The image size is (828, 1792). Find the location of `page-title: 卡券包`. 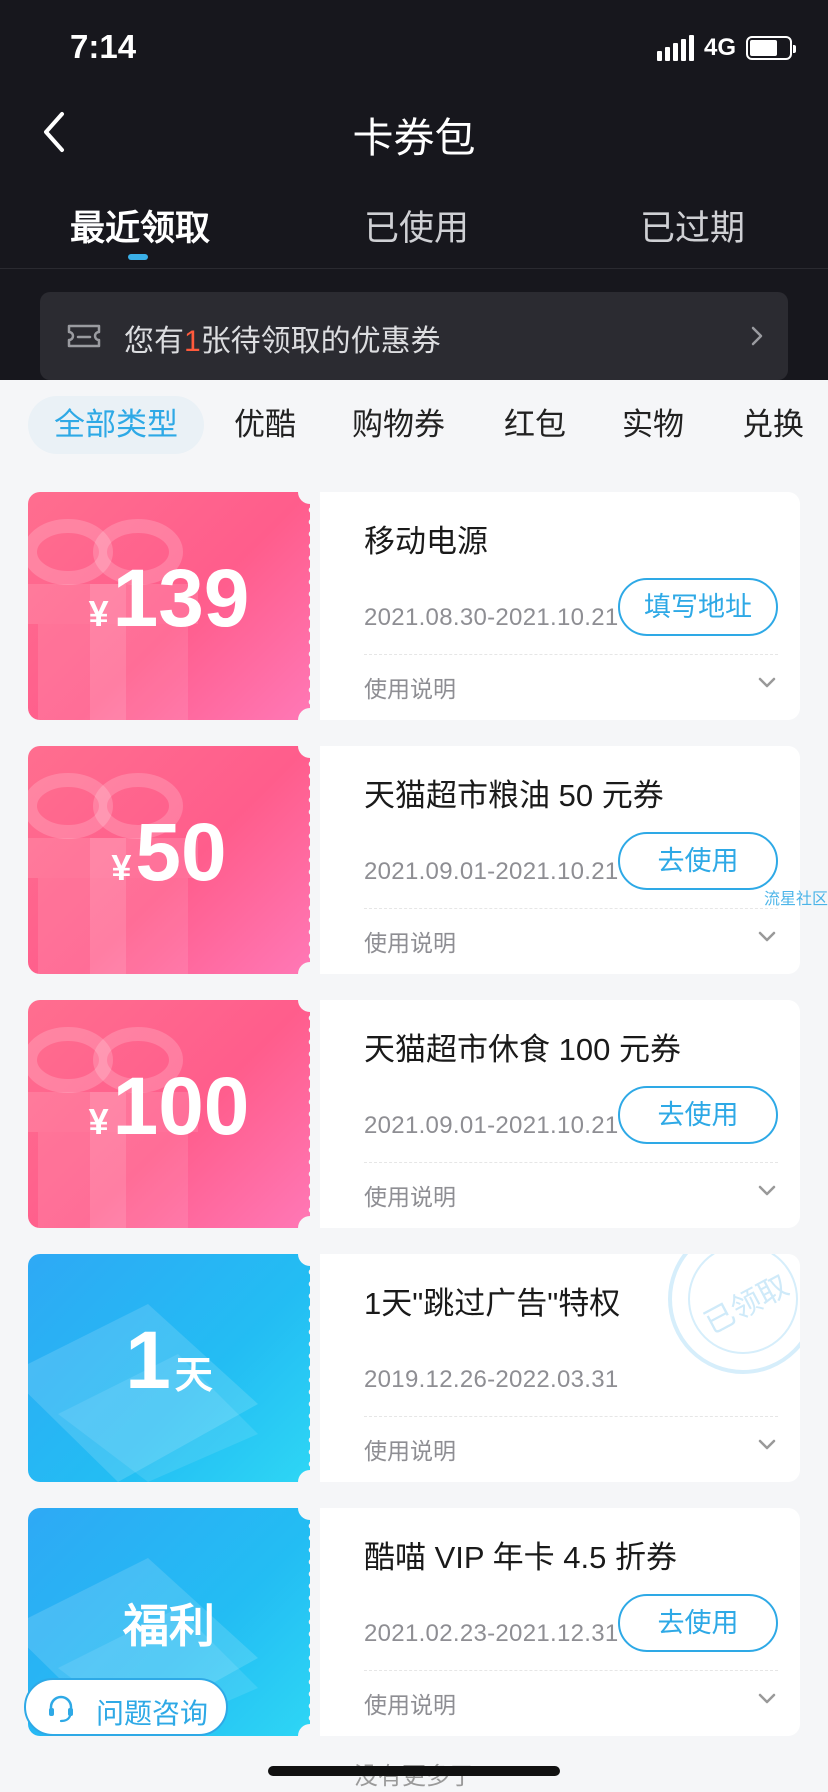

page-title: 卡券包 is located at coordinates (414, 138).